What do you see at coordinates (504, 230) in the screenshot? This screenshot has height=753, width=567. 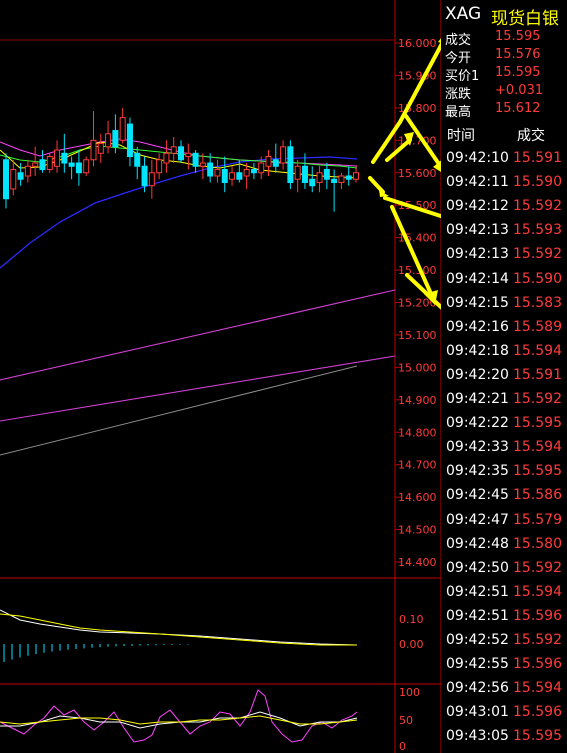 I see `table-row: 09:42:13 15.593` at bounding box center [504, 230].